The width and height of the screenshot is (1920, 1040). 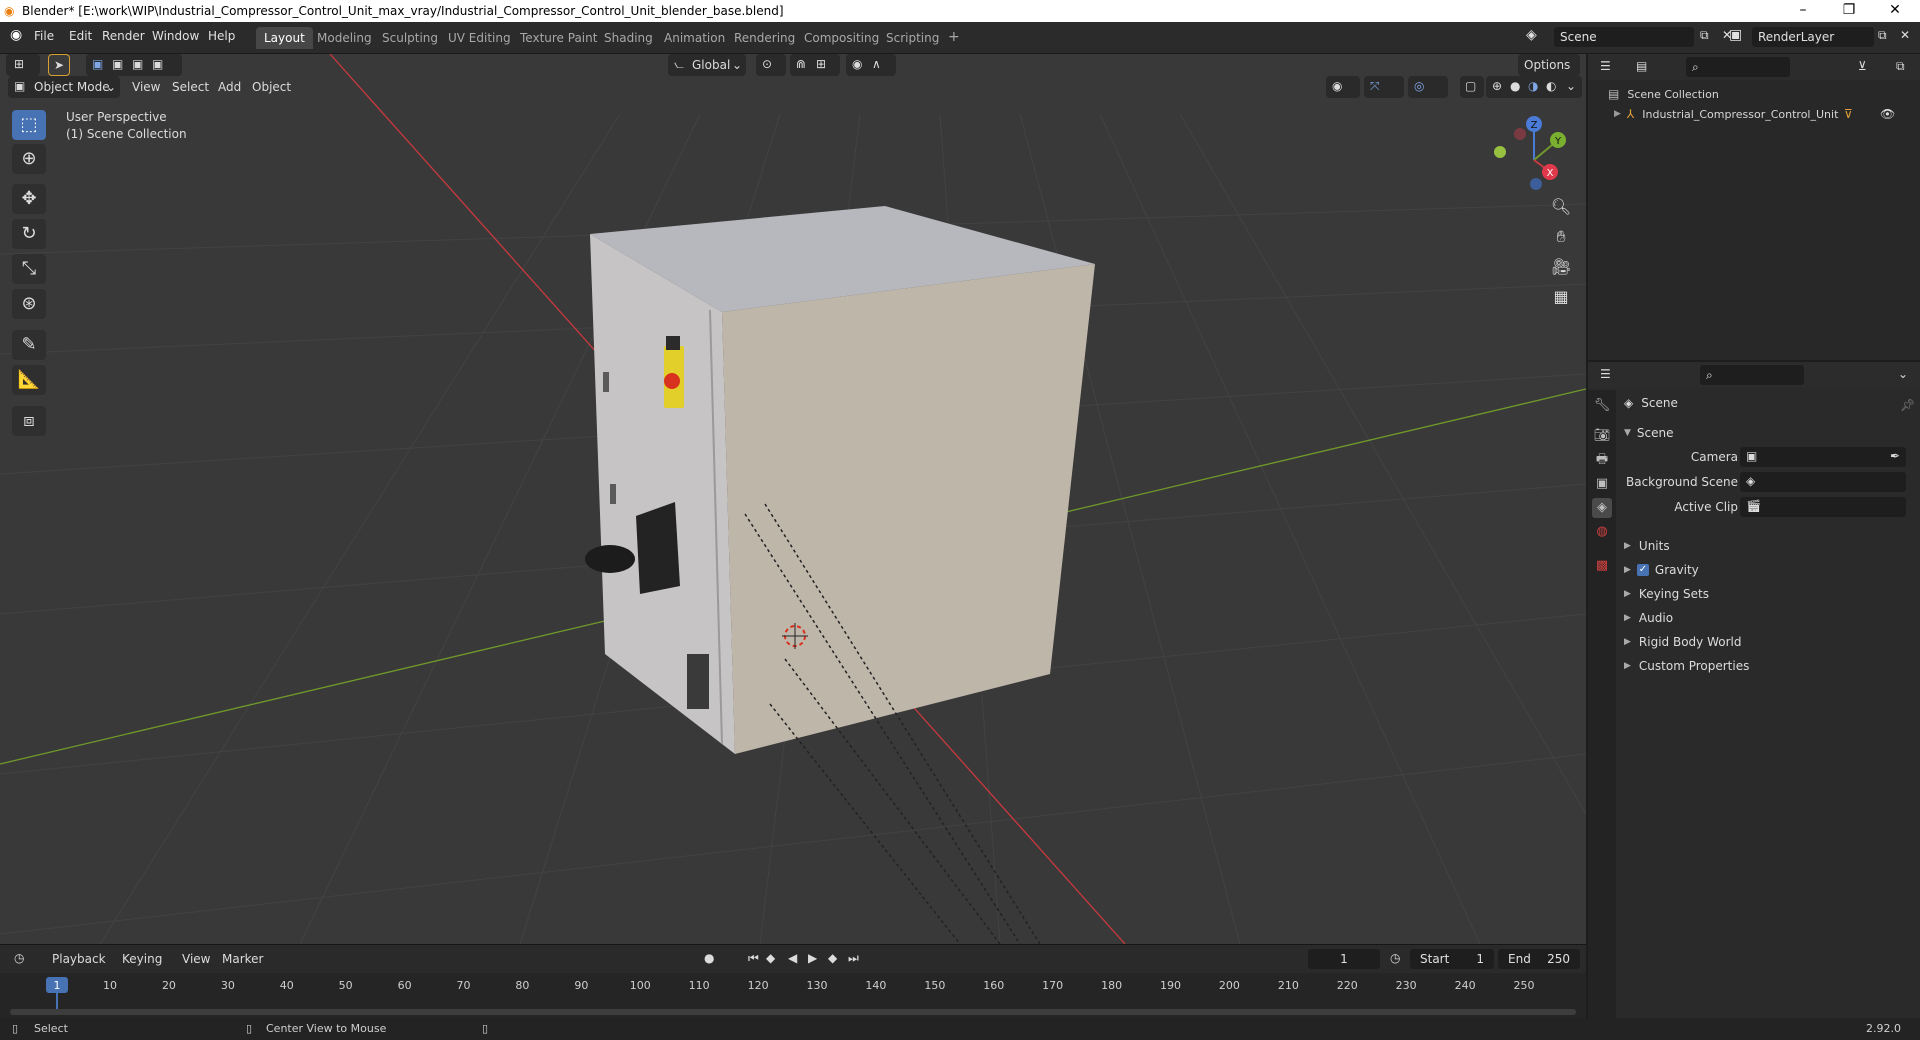 I want to click on menu-help: Help, so click(x=221, y=36).